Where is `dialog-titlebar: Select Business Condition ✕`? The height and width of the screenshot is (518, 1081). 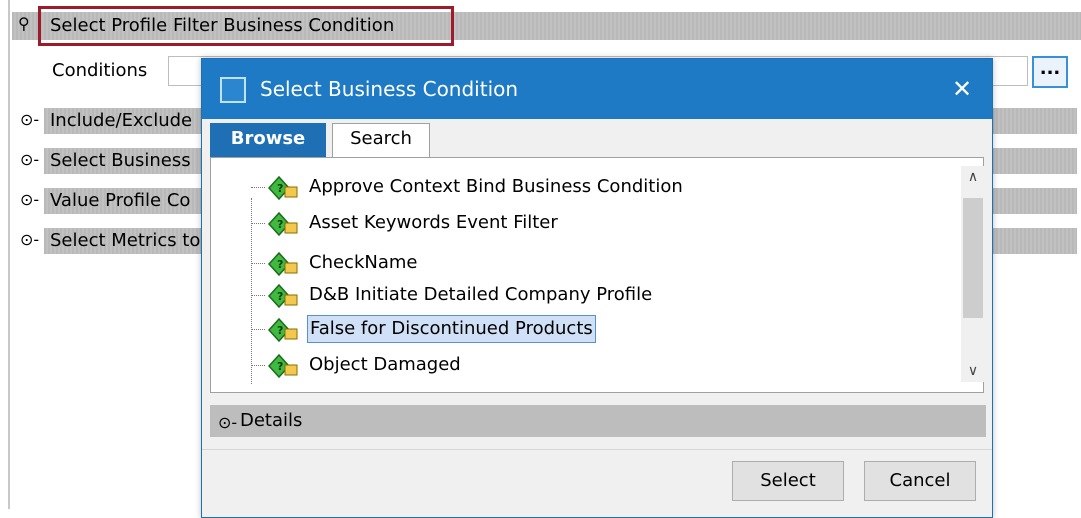 dialog-titlebar: Select Business Condition ✕ is located at coordinates (597, 89).